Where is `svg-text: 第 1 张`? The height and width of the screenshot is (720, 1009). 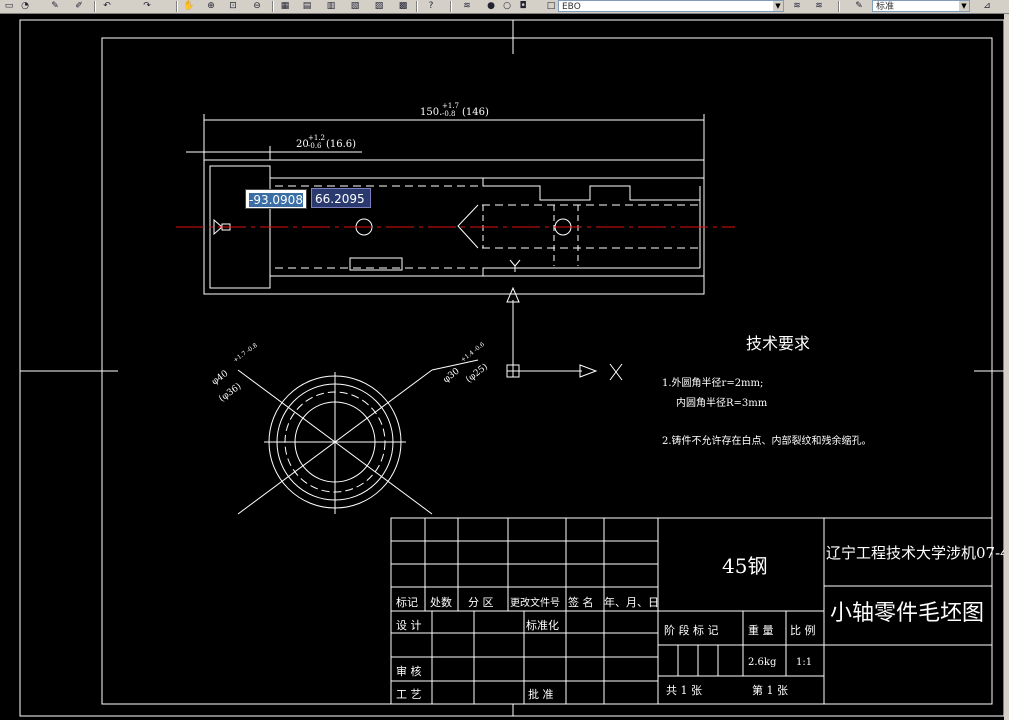
svg-text: 第 1 张 is located at coordinates (770, 690).